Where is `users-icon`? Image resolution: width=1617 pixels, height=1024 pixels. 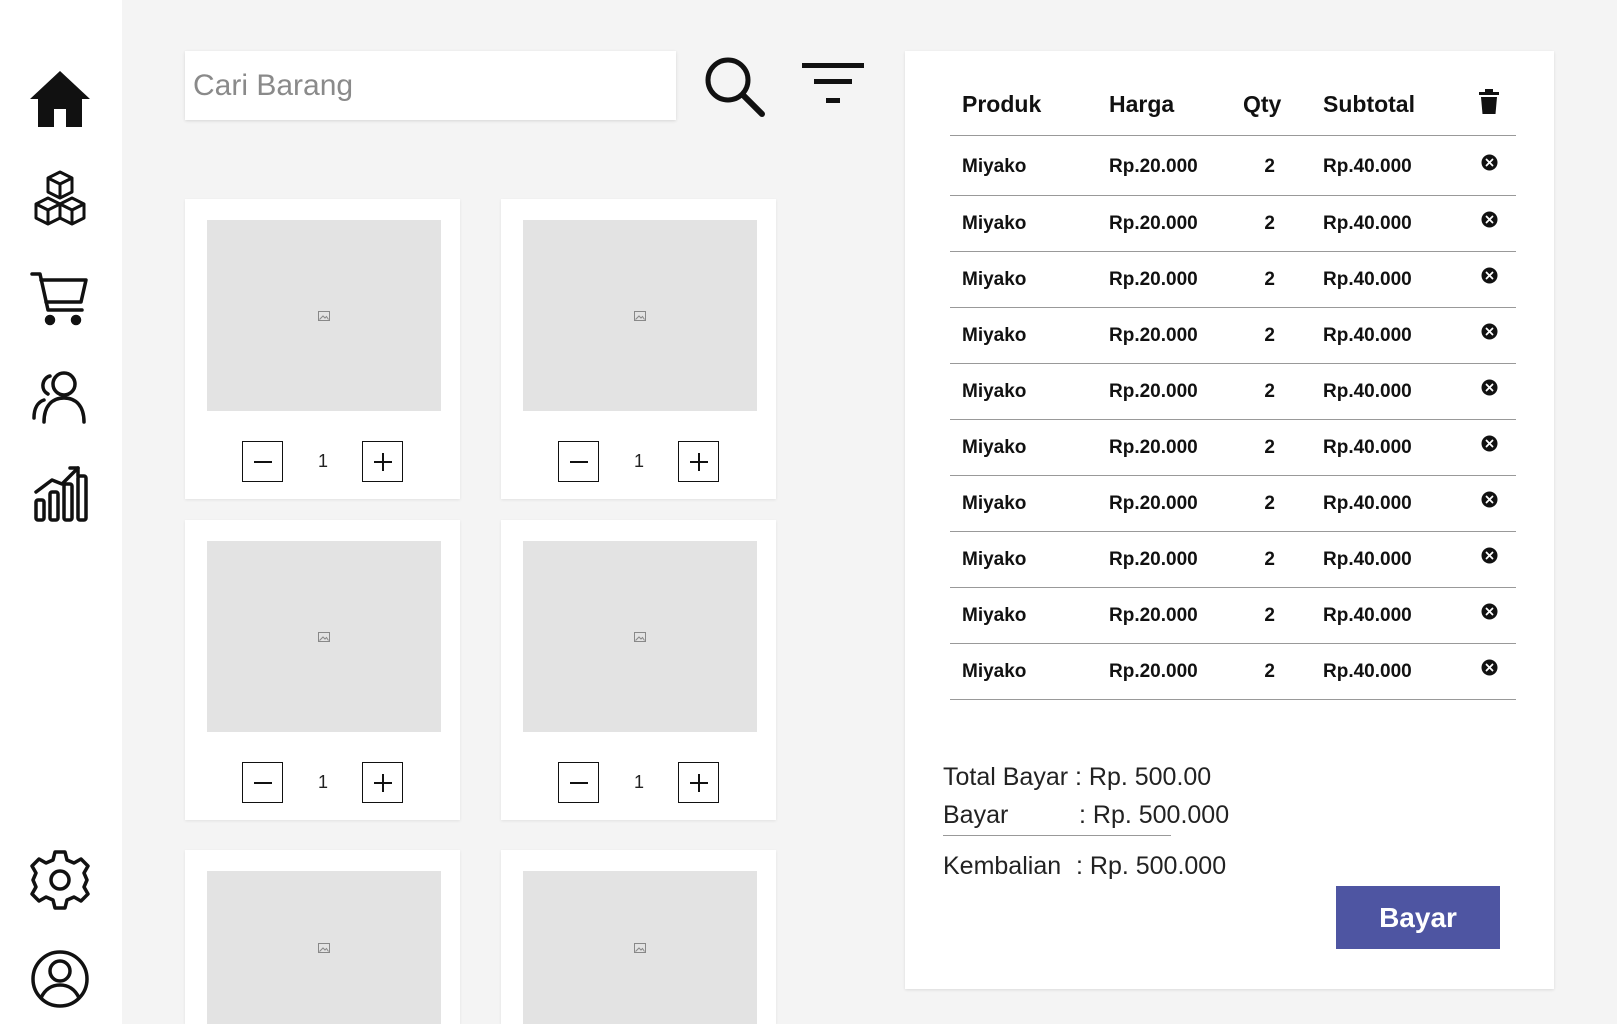 users-icon is located at coordinates (60, 396).